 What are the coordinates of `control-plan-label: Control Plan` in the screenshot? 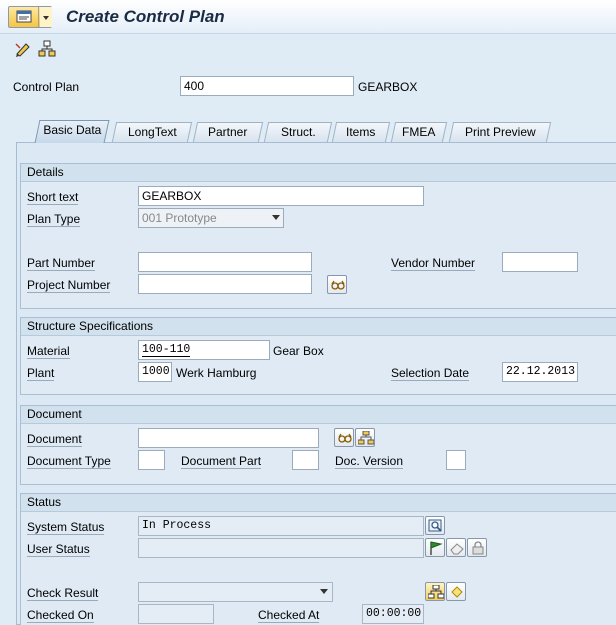 It's located at (46, 87).